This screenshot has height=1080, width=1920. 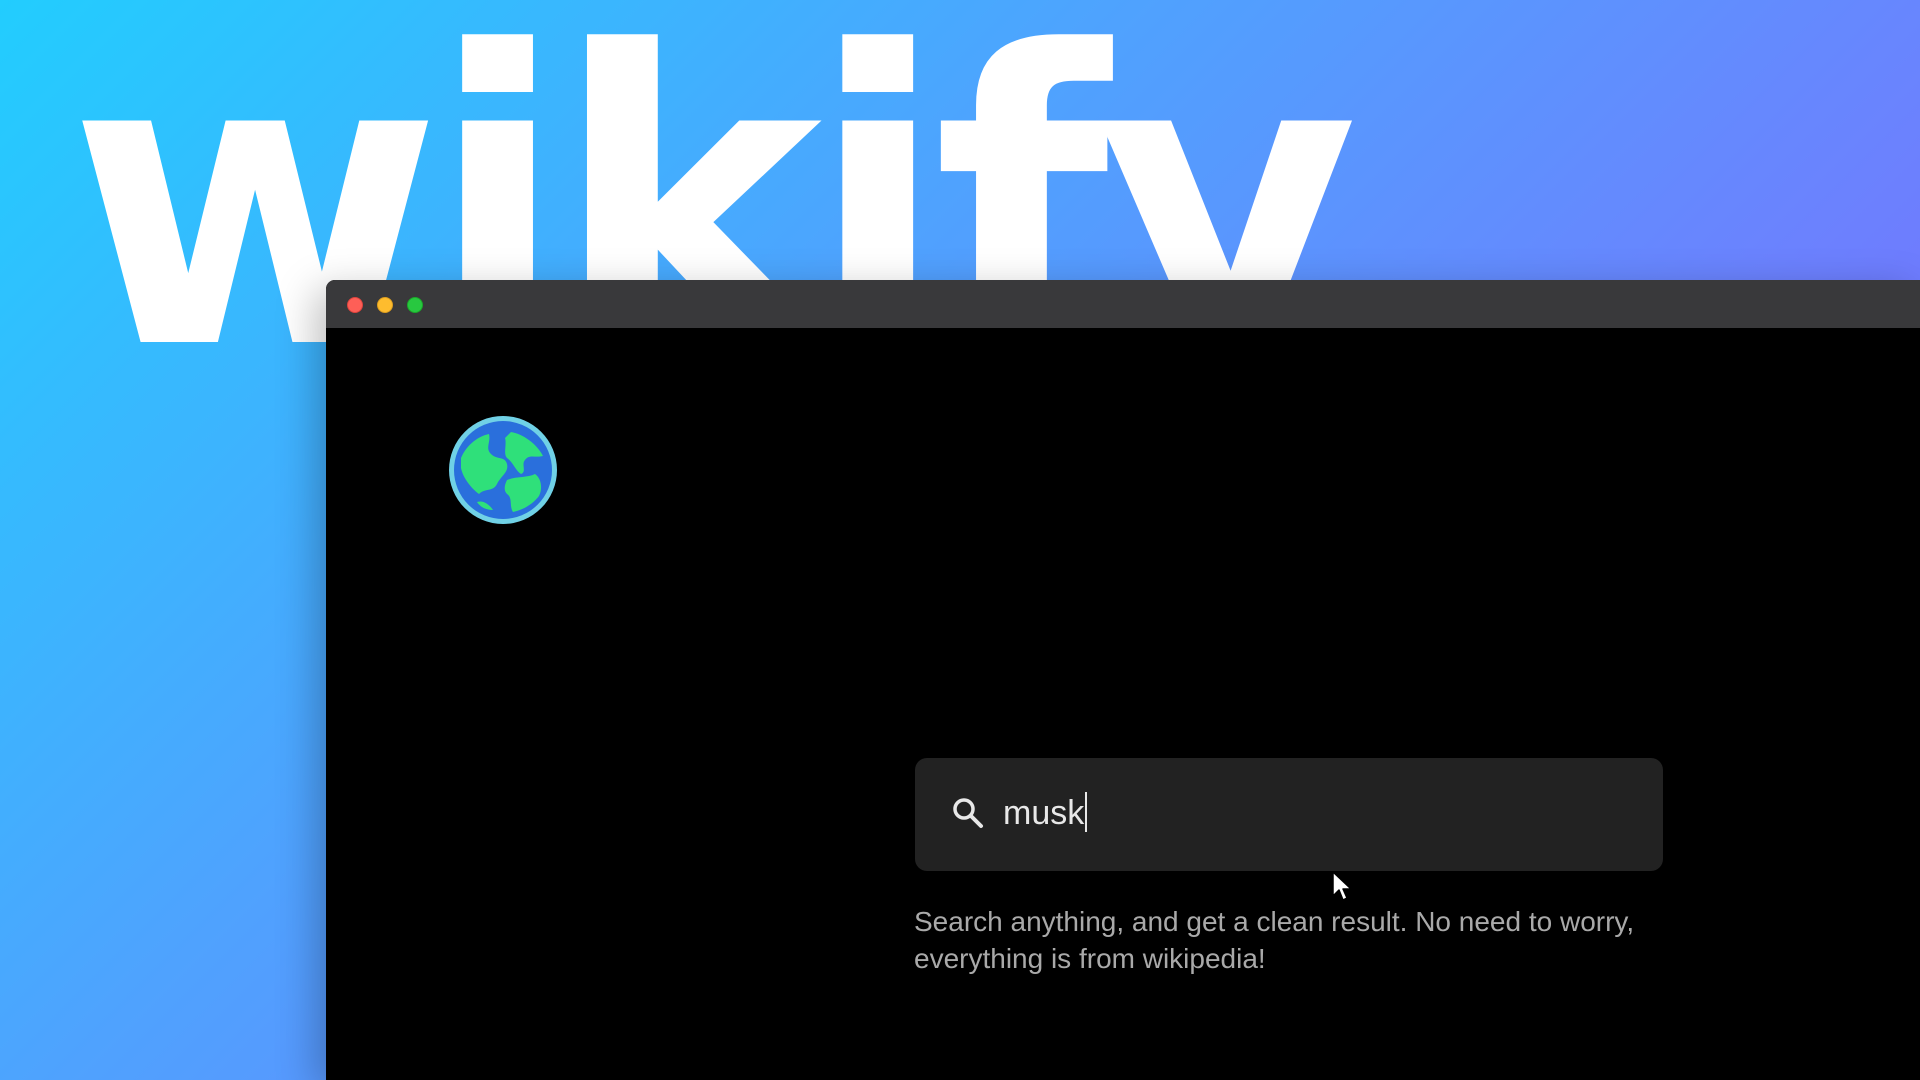 I want to click on search-field: musk, so click(x=1289, y=814).